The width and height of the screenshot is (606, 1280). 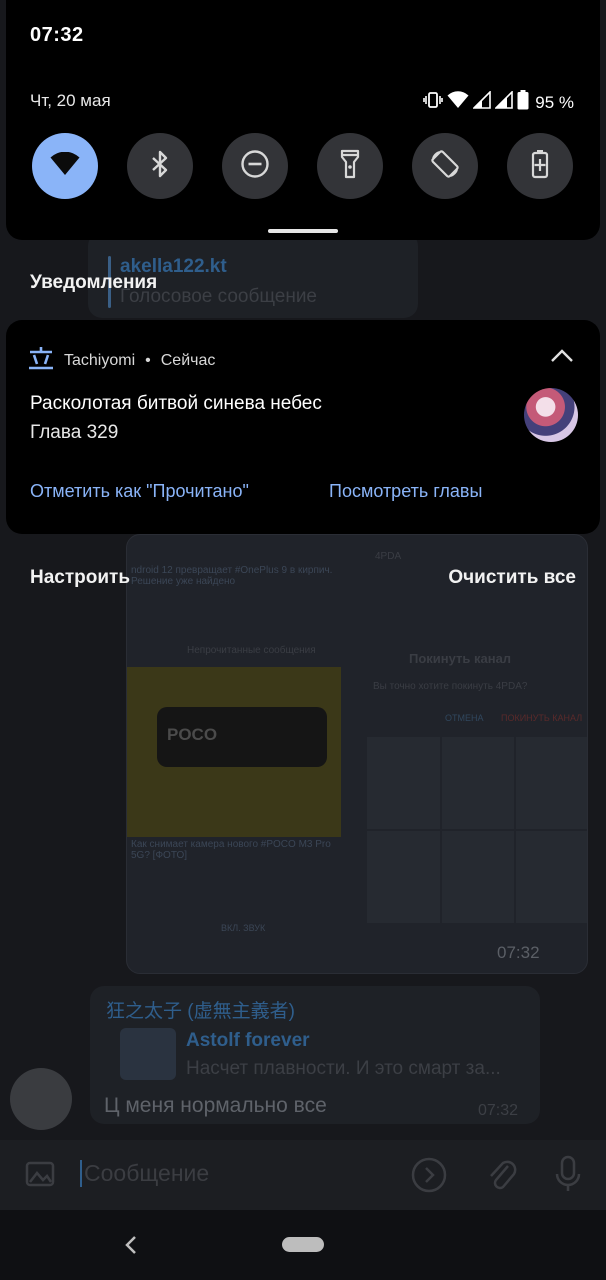 I want to click on quoted-author: Astolf forever, so click(x=248, y=1040).